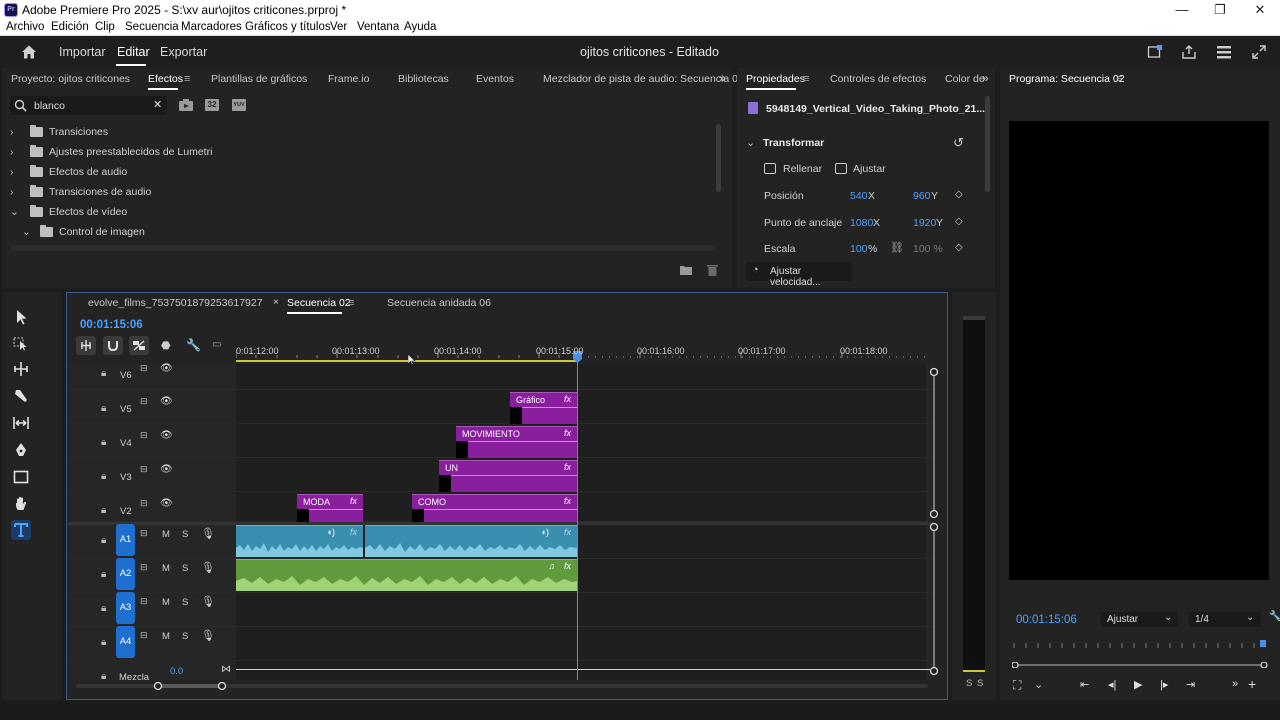 Image resolution: width=1280 pixels, height=720 pixels. What do you see at coordinates (21, 423) in the screenshot?
I see `slip-tool-icon` at bounding box center [21, 423].